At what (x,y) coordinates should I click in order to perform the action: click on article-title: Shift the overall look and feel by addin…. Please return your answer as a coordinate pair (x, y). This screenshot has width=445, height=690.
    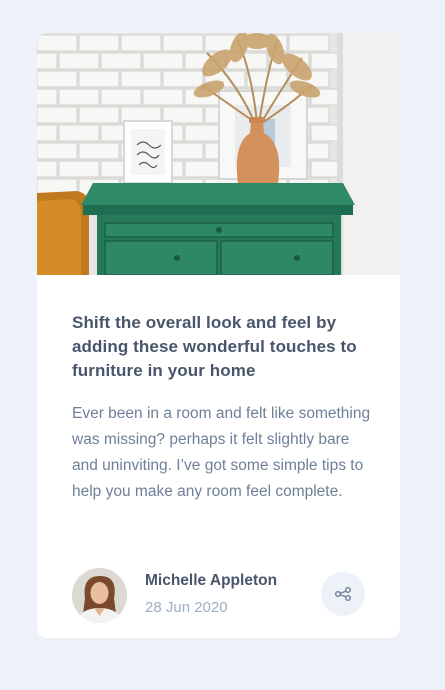
    Looking at the image, I should click on (222, 347).